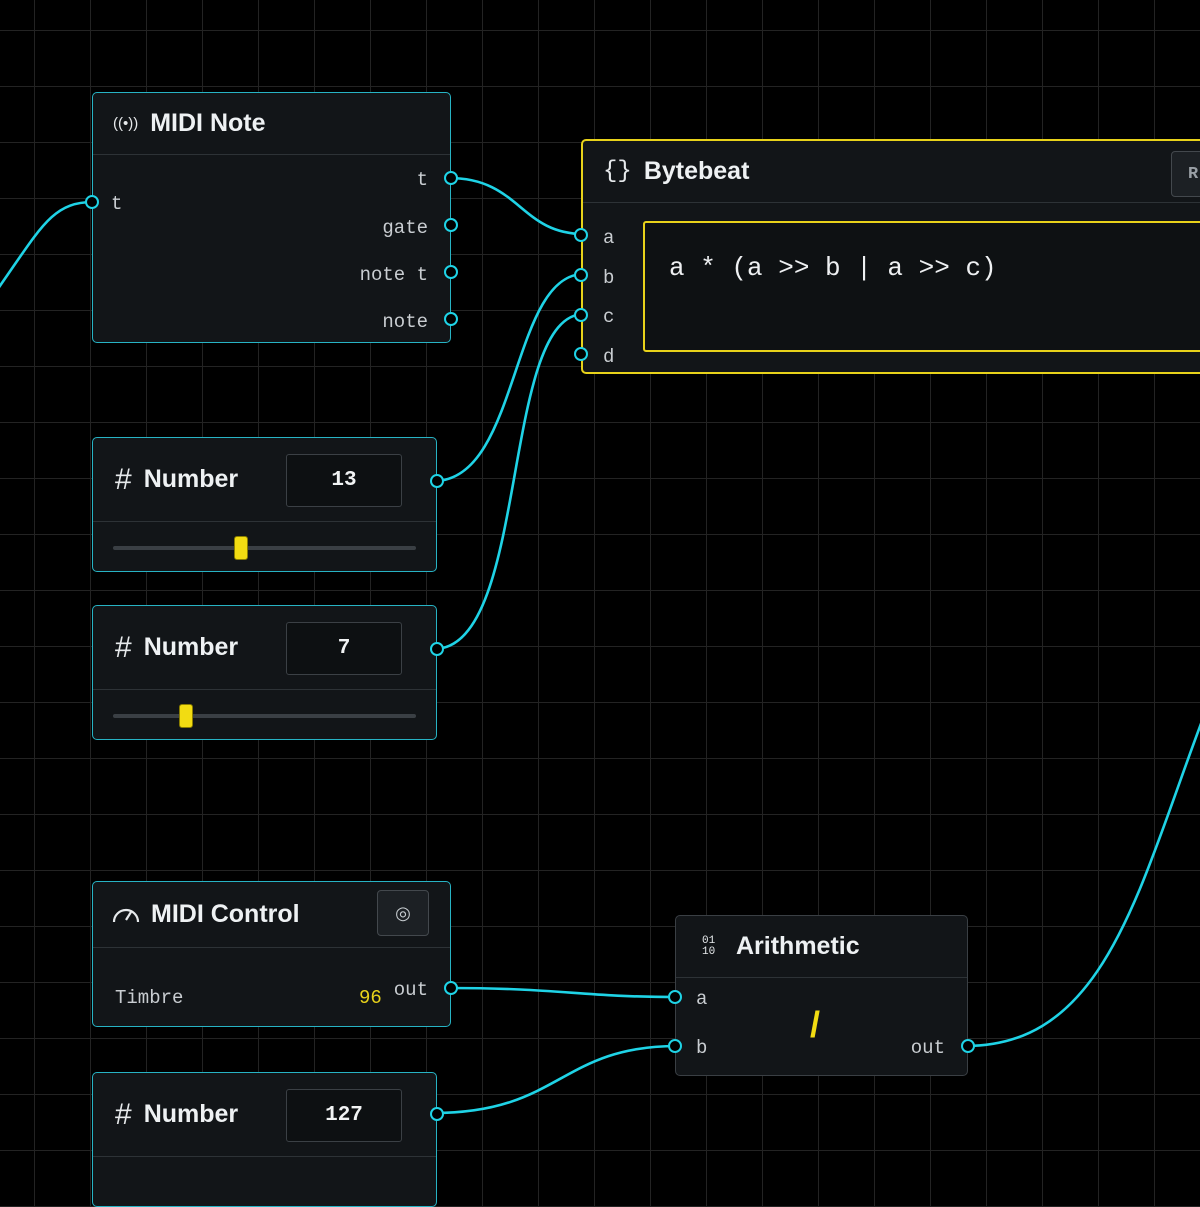  Describe the element at coordinates (609, 238) in the screenshot. I see `bytebeat-input-a-label: a` at that location.